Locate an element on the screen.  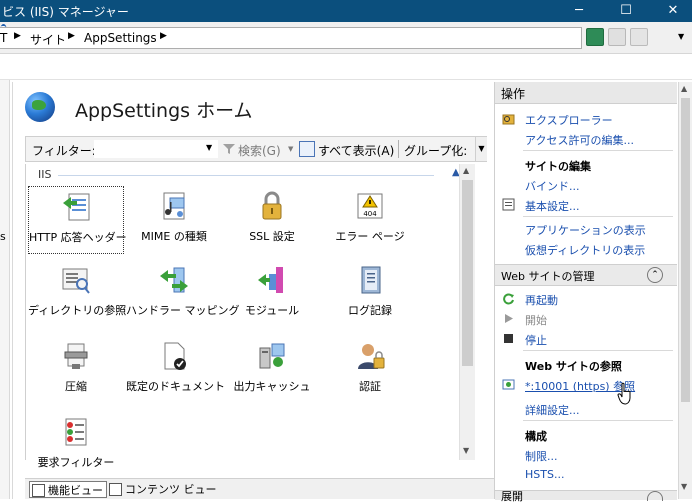
filter-dropdown-icon: ▼ is located at coordinates (209, 147).